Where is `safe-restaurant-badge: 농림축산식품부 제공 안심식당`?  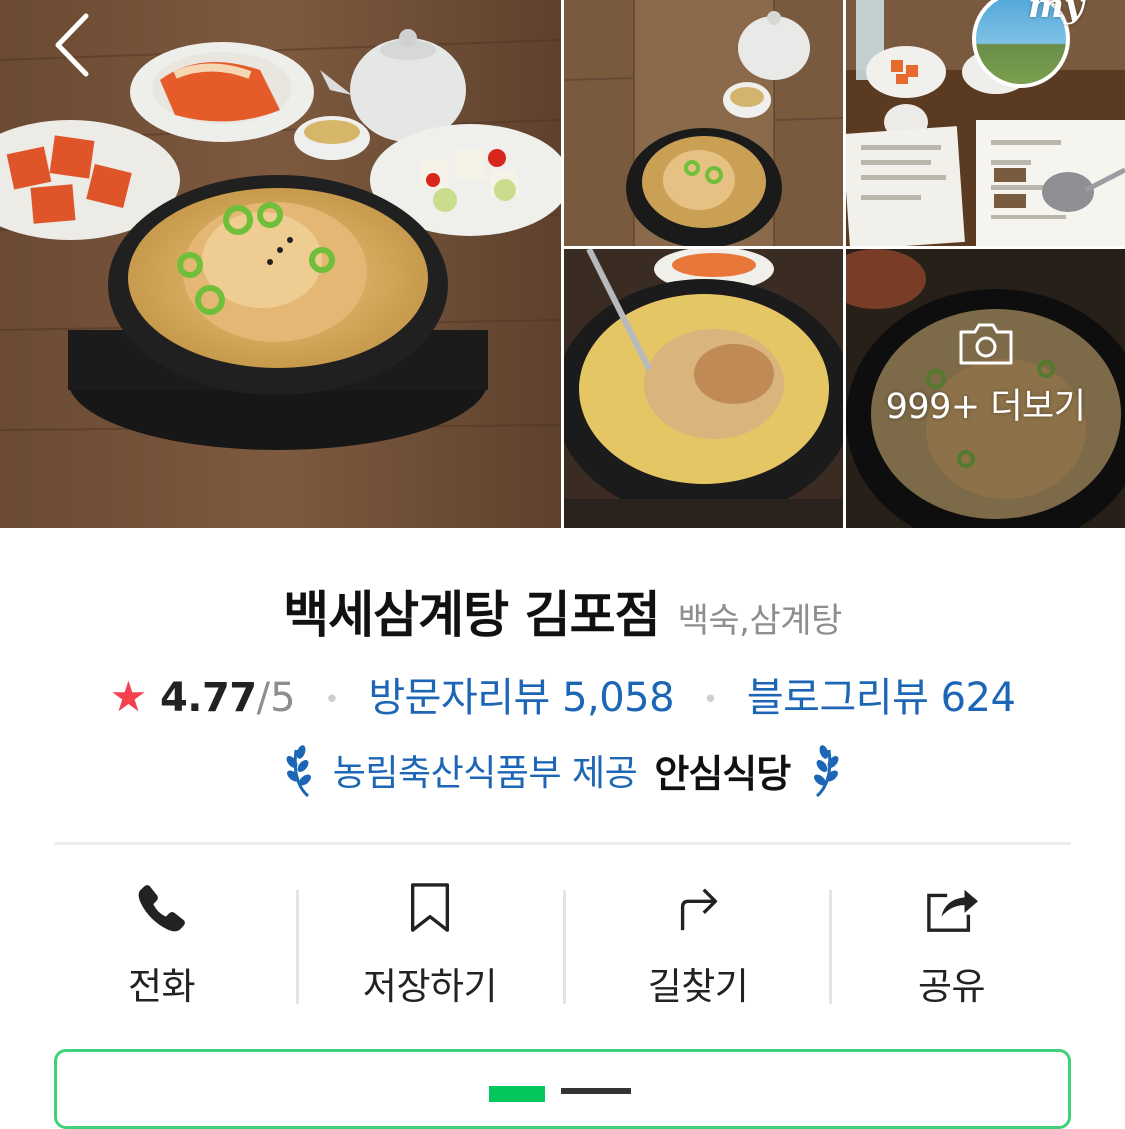
safe-restaurant-badge: 농림축산식품부 제공 안심식당 is located at coordinates (562, 770).